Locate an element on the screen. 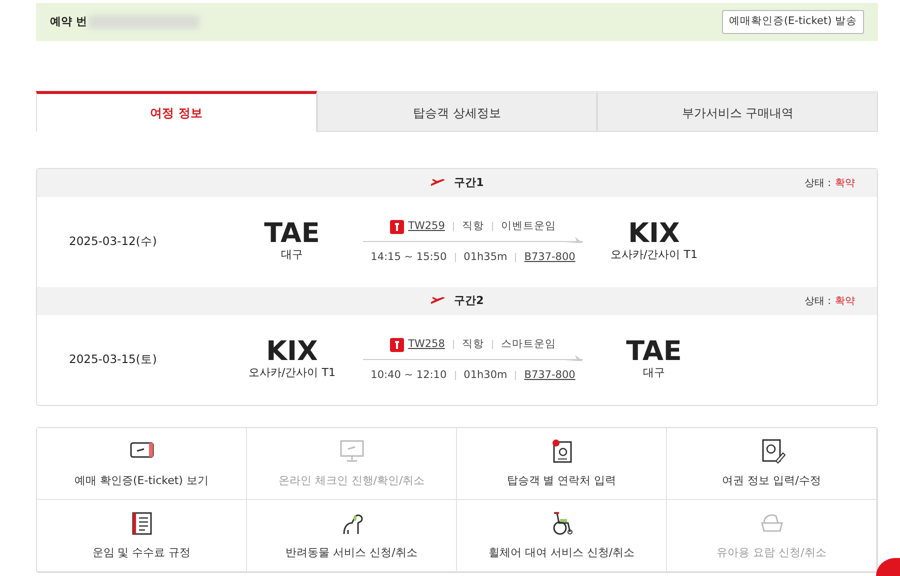 Image resolution: width=900 pixels, height=576 pixels. service-item: 휠체어 대여 서비스 신청/취소 is located at coordinates (562, 536).